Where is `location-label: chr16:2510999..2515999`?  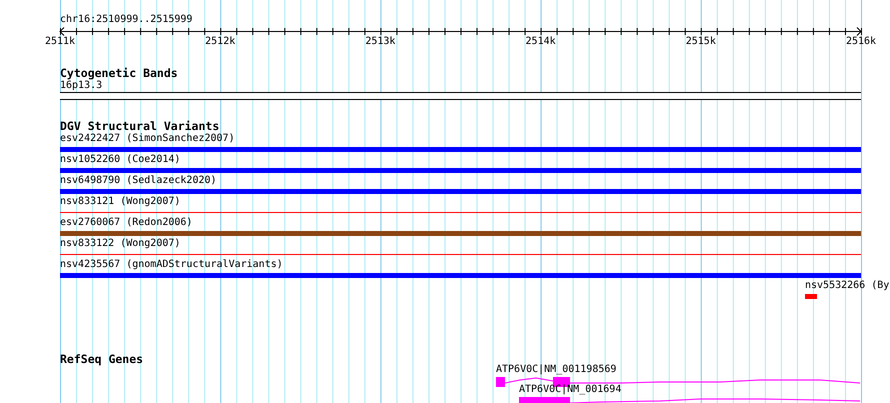
location-label: chr16:2510999..2515999 is located at coordinates (127, 19).